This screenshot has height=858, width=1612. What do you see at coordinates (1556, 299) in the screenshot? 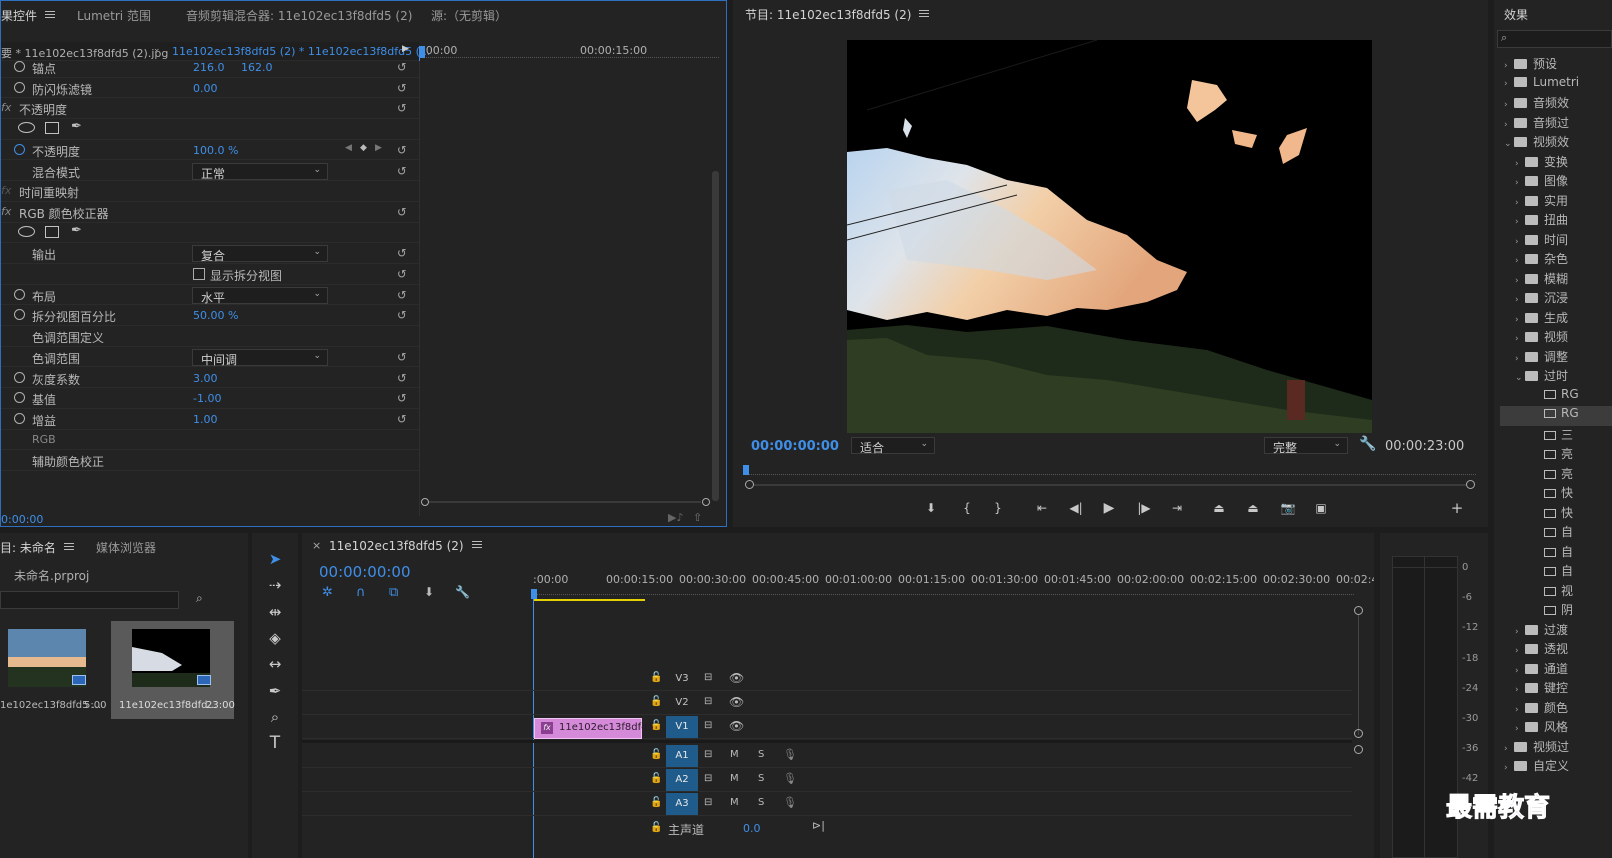
I see `effects-folder: › 沉浸` at bounding box center [1556, 299].